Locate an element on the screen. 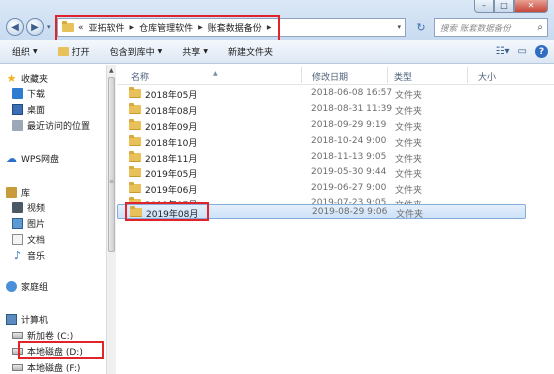  share-menu: 共享 ▼ is located at coordinates (195, 51).